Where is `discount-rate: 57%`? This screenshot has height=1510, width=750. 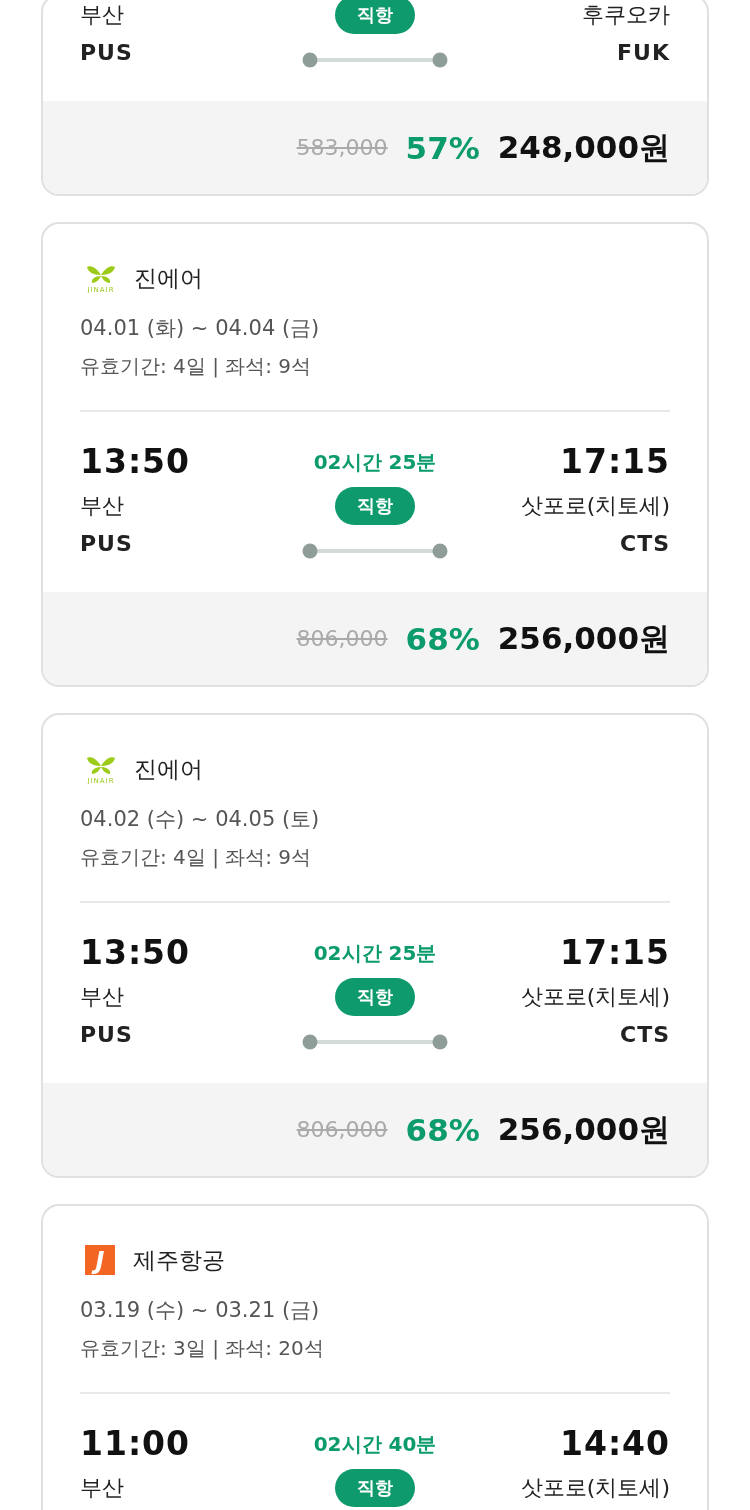 discount-rate: 57% is located at coordinates (442, 147).